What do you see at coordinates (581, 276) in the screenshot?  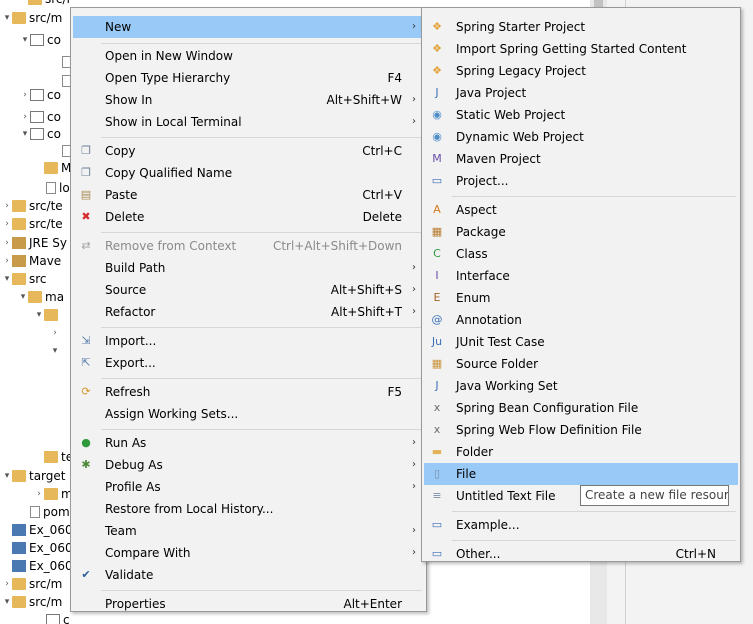 I see `new-item-interface: I Interface` at bounding box center [581, 276].